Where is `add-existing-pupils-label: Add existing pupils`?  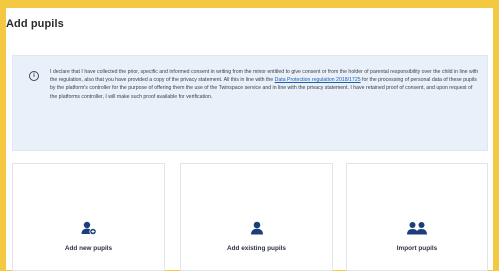
add-existing-pupils-label: Add existing pupils is located at coordinates (256, 248).